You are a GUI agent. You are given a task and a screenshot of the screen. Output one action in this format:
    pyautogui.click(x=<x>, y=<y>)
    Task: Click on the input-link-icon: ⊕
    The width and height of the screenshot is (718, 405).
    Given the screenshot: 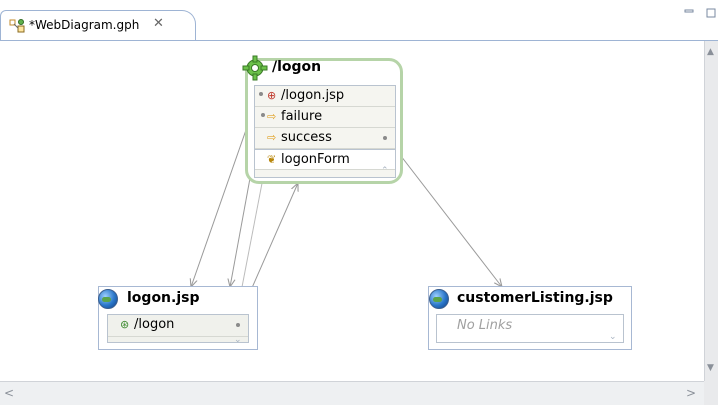 What is the action you would take?
    pyautogui.click(x=272, y=95)
    